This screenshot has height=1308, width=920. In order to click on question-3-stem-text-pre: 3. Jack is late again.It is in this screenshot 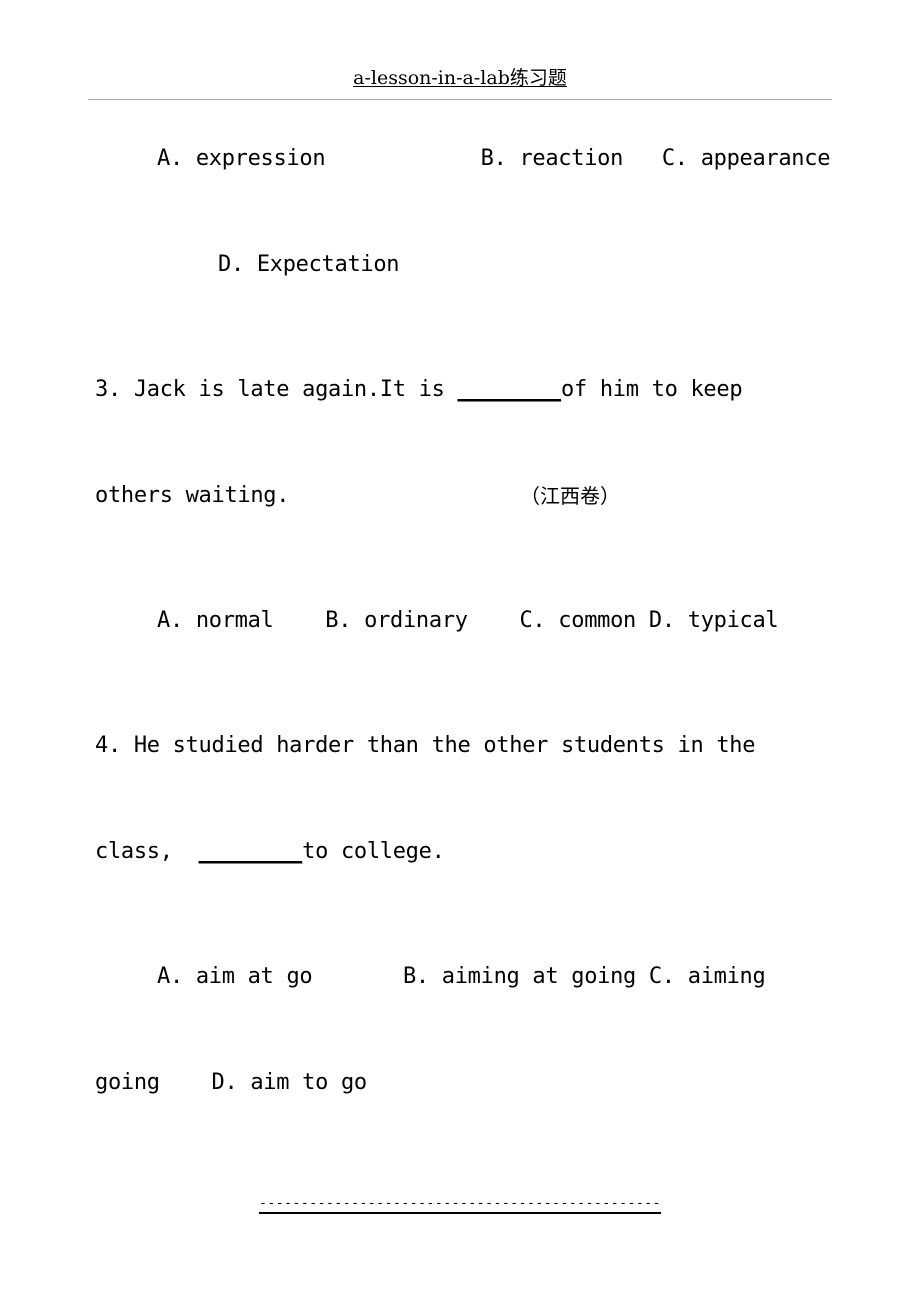, I will do `click(276, 389)`.